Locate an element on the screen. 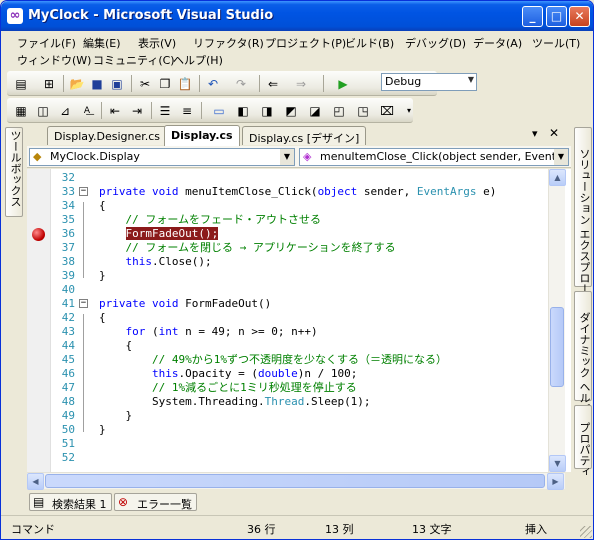 This screenshot has height=540, width=594. tab-display-cs: Display.cs is located at coordinates (202, 135).